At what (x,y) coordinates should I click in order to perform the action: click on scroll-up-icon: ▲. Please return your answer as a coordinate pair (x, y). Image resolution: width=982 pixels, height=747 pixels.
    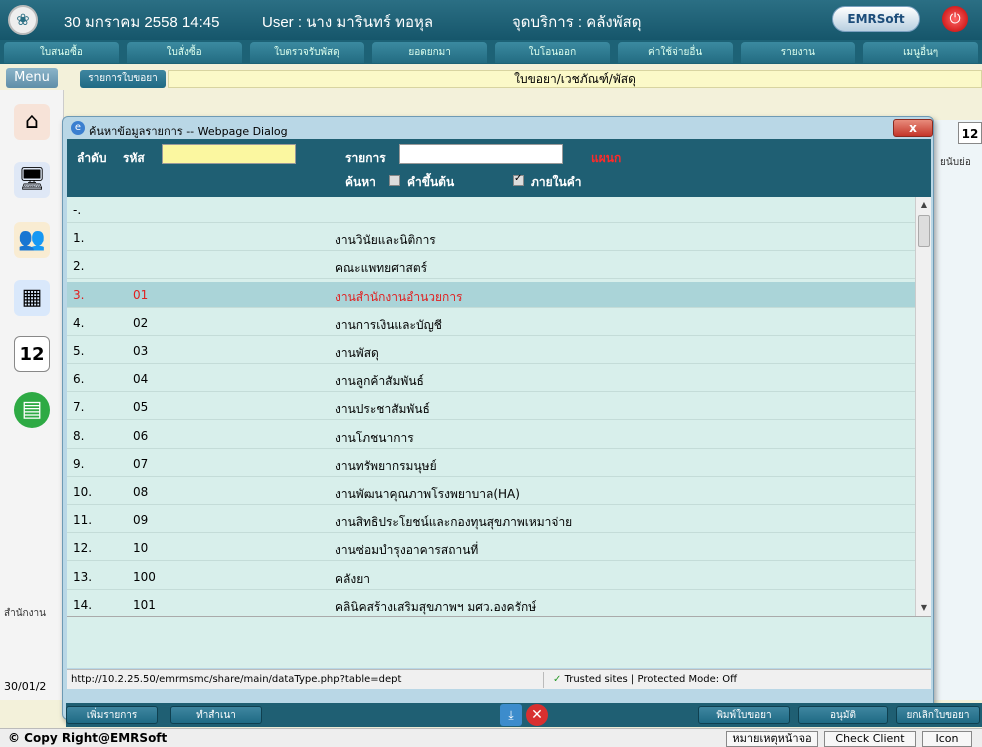
    Looking at the image, I should click on (924, 205).